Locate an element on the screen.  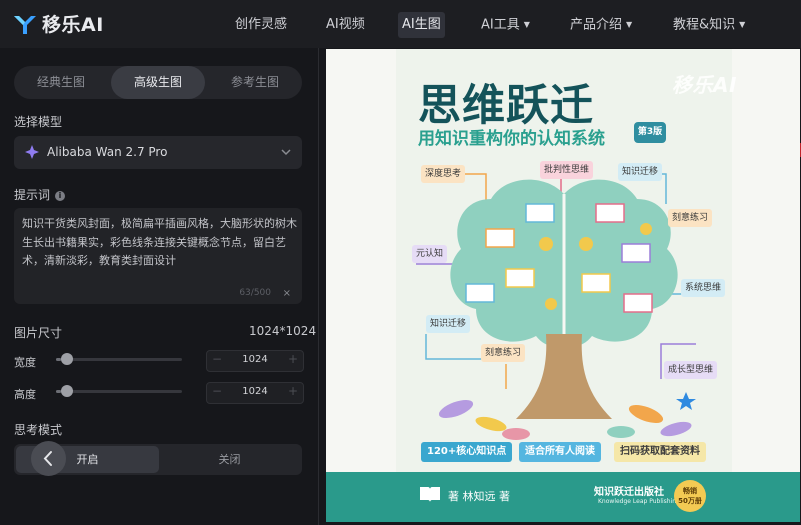
nav-ai-tools: AI工具 ▼ is located at coordinates (505, 25).